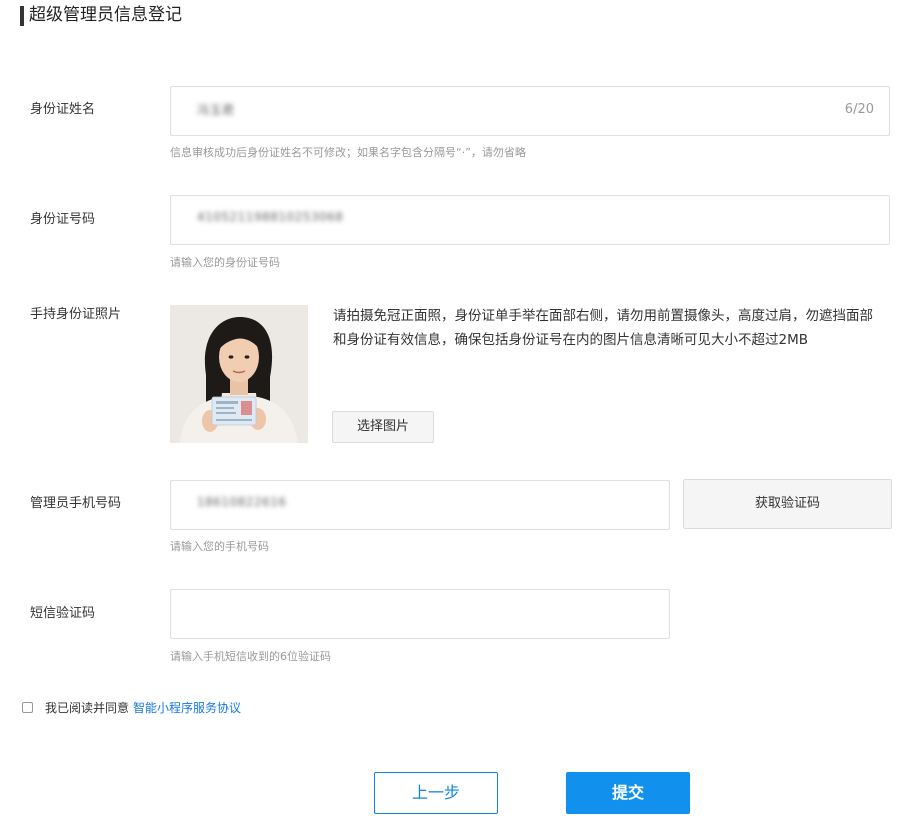 This screenshot has width=907, height=818. What do you see at coordinates (63, 613) in the screenshot?
I see `sms-code-label: 短信验证码` at bounding box center [63, 613].